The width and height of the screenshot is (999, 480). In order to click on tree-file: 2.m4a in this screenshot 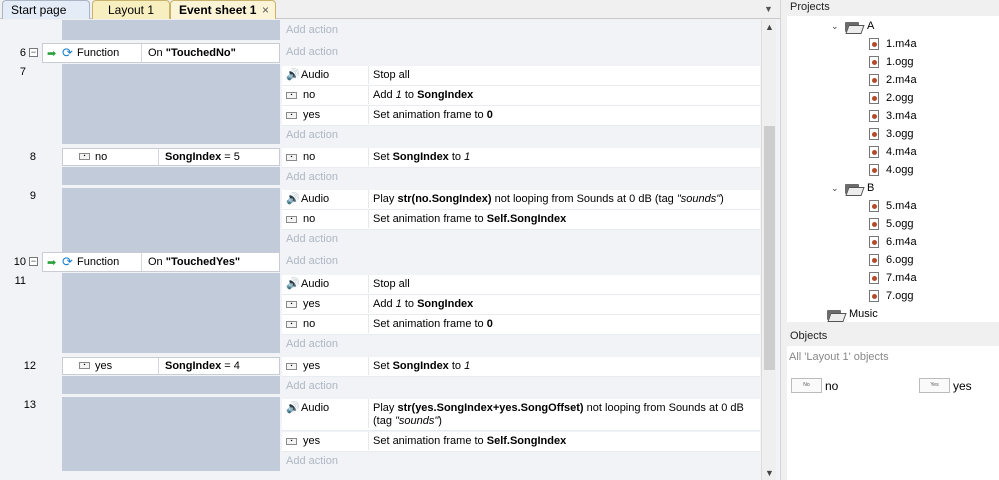, I will do `click(893, 80)`.